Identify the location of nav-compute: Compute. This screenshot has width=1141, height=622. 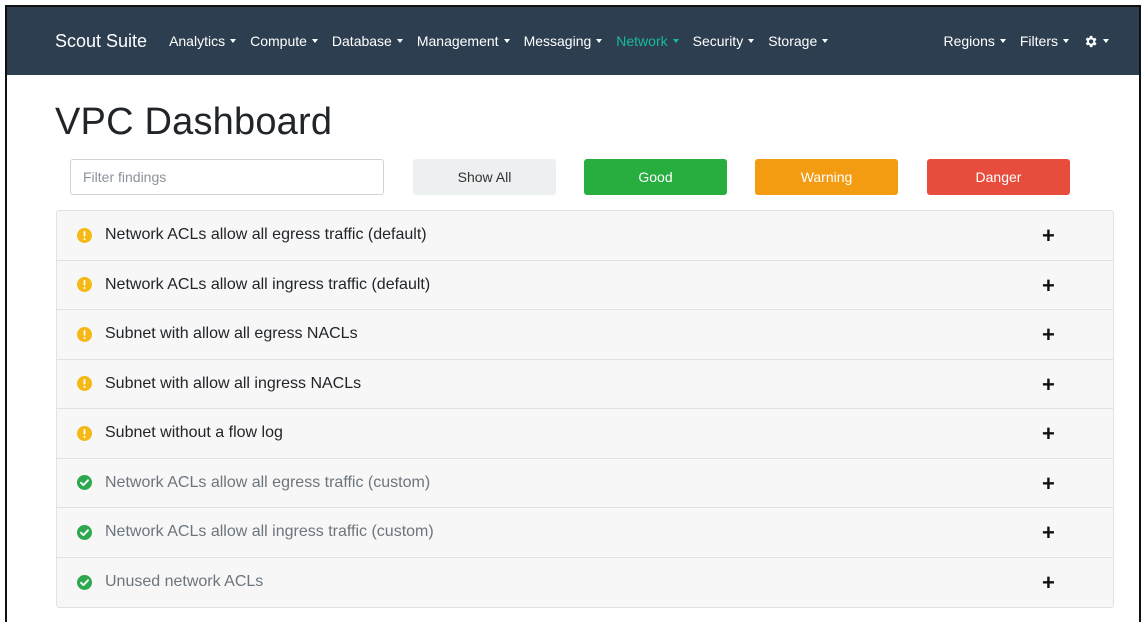
(284, 41).